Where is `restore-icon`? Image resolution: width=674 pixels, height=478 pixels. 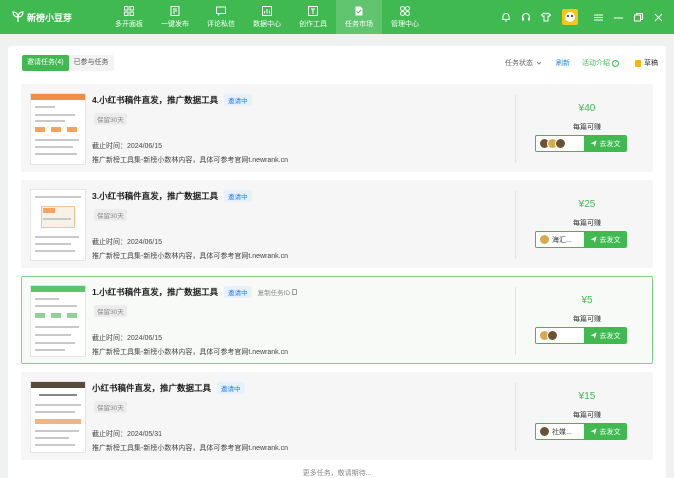
restore-icon is located at coordinates (638, 17).